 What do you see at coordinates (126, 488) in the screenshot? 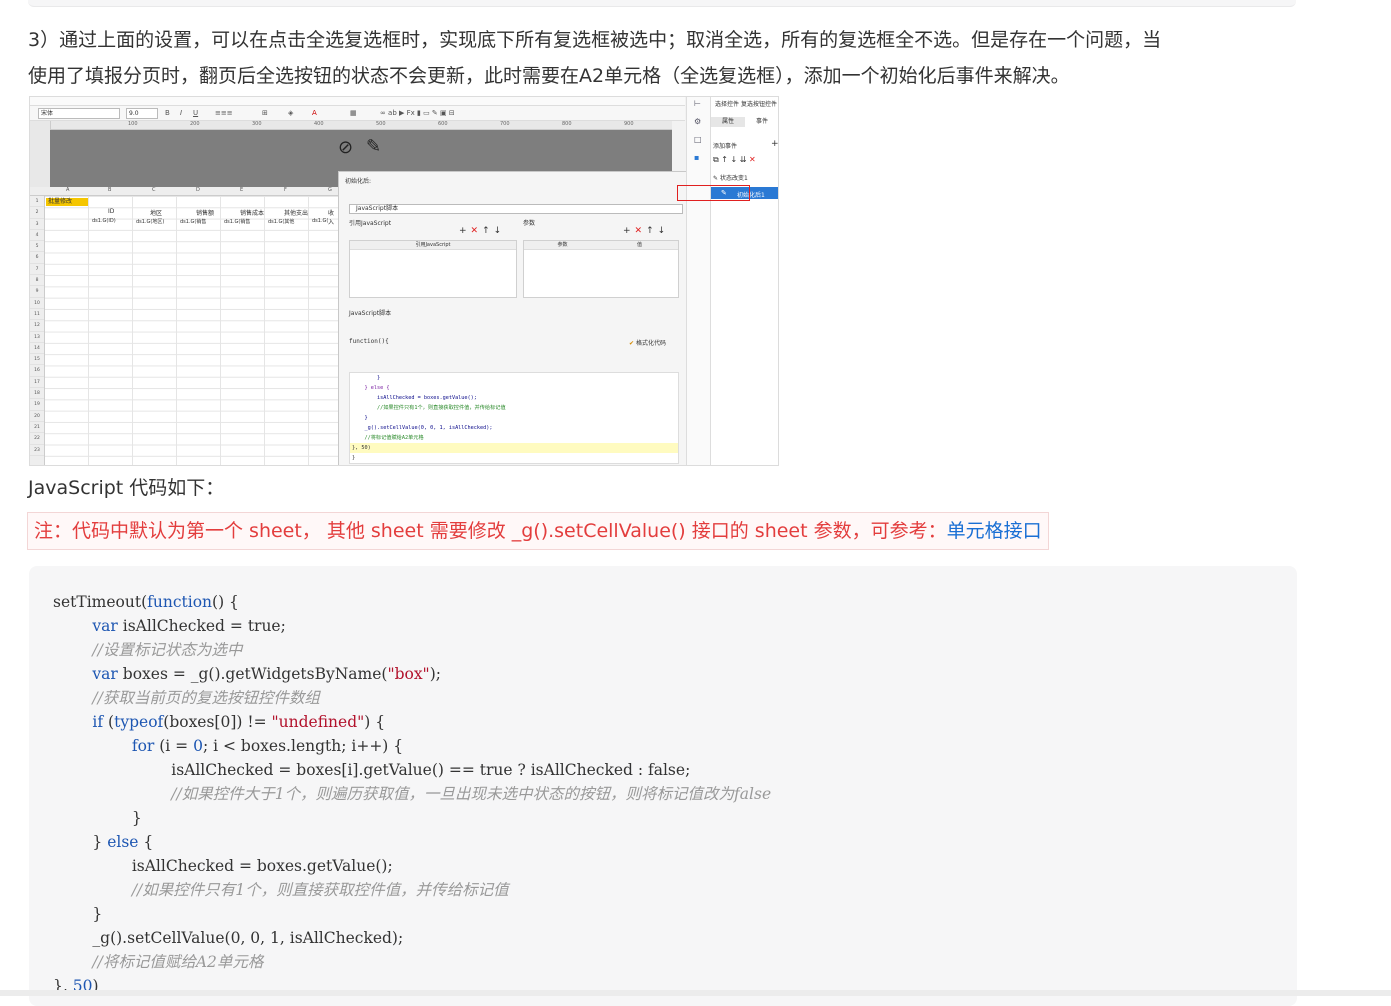
I see `js-heading: JavaScript 代码如下：` at bounding box center [126, 488].